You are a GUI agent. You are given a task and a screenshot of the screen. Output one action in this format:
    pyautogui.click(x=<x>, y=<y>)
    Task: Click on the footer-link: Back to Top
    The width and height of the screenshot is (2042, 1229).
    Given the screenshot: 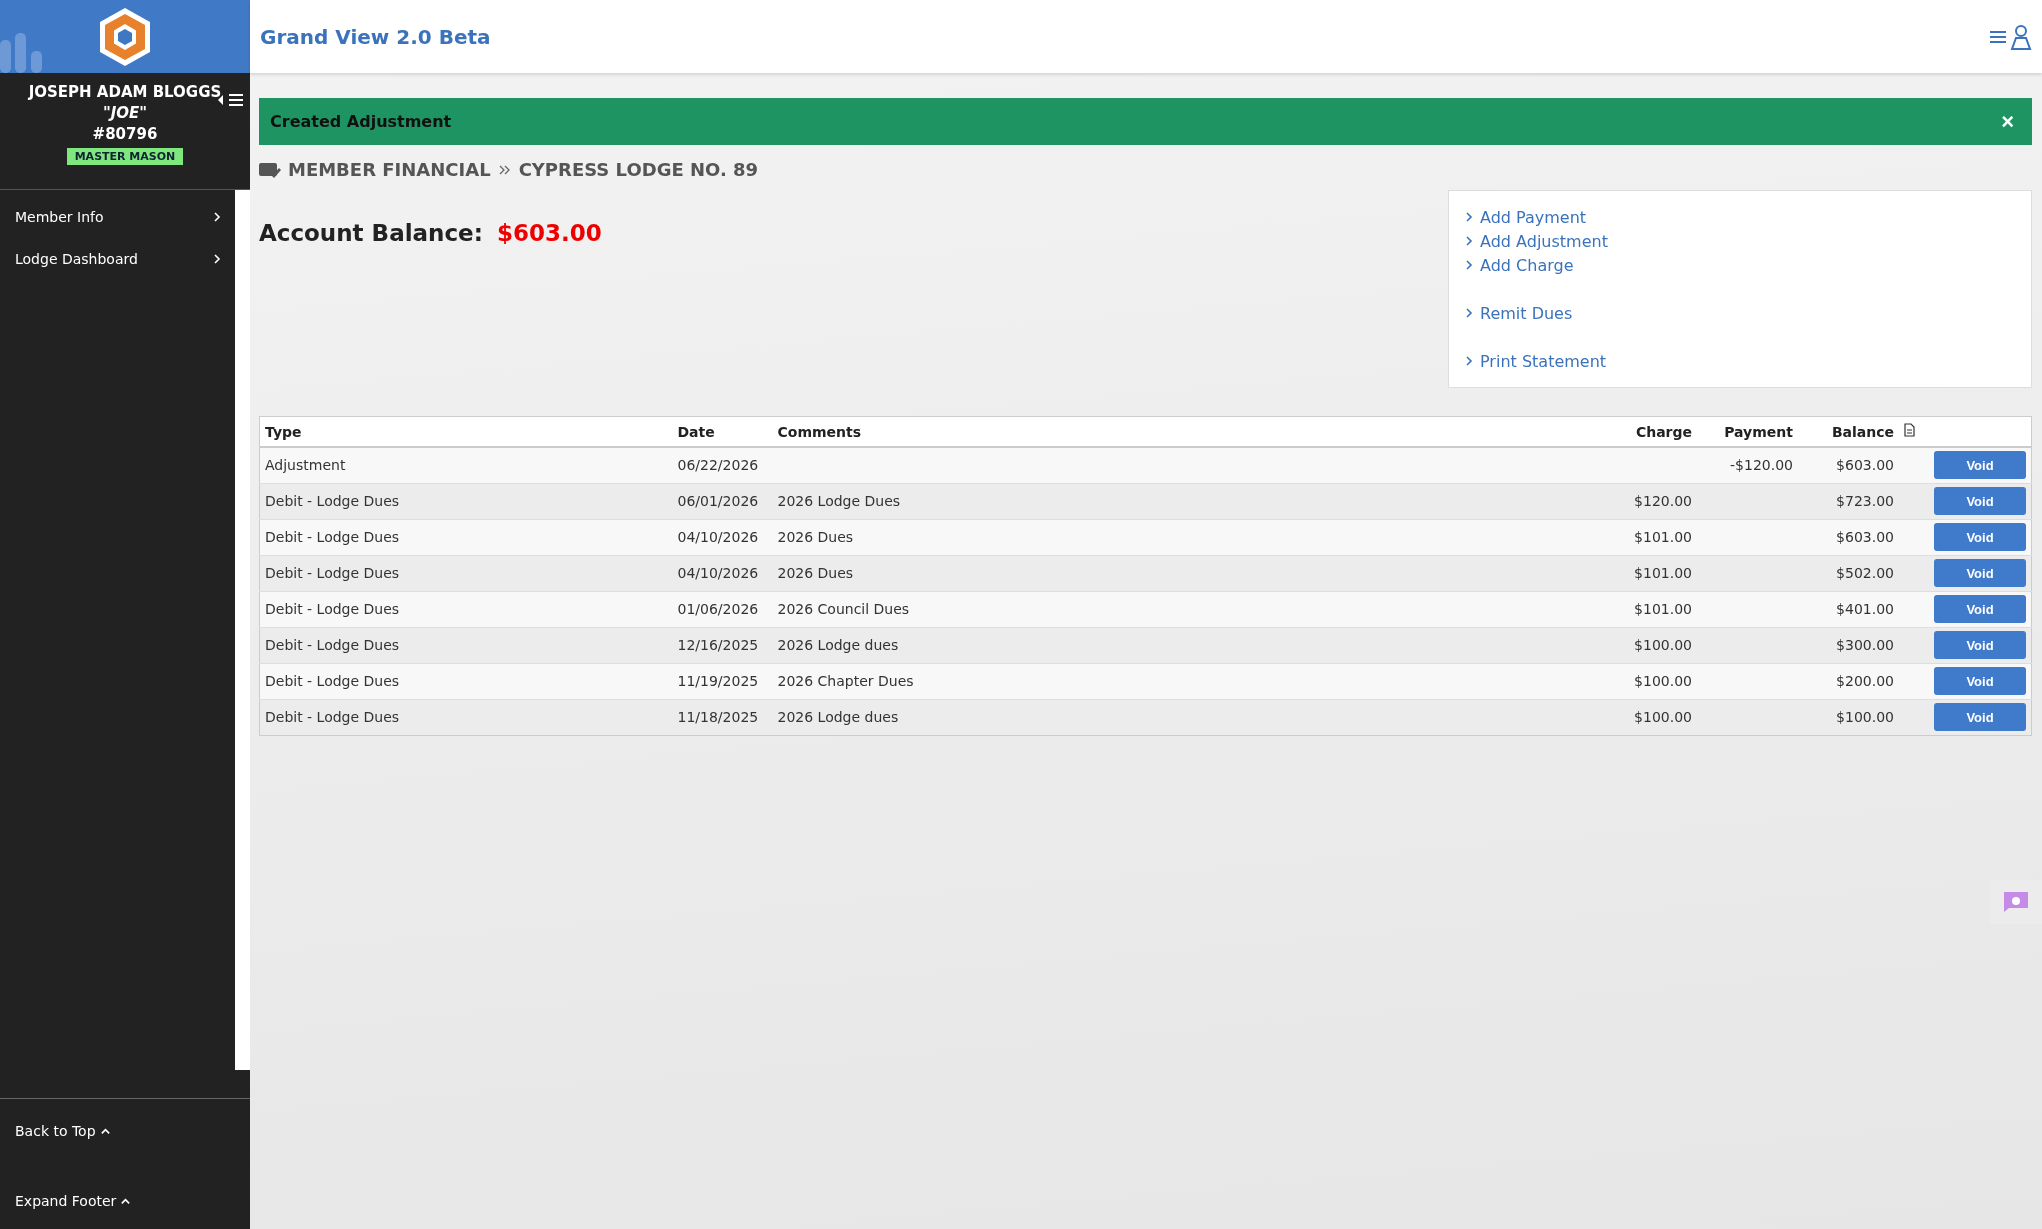 What is the action you would take?
    pyautogui.click(x=63, y=1131)
    